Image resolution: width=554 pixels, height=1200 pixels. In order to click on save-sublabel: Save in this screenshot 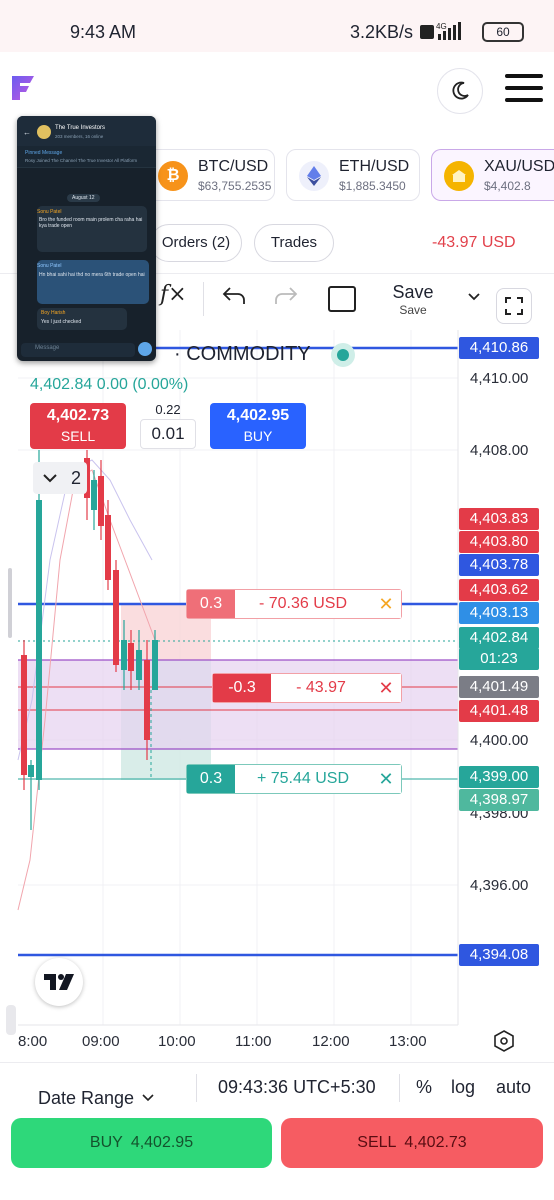, I will do `click(413, 310)`.